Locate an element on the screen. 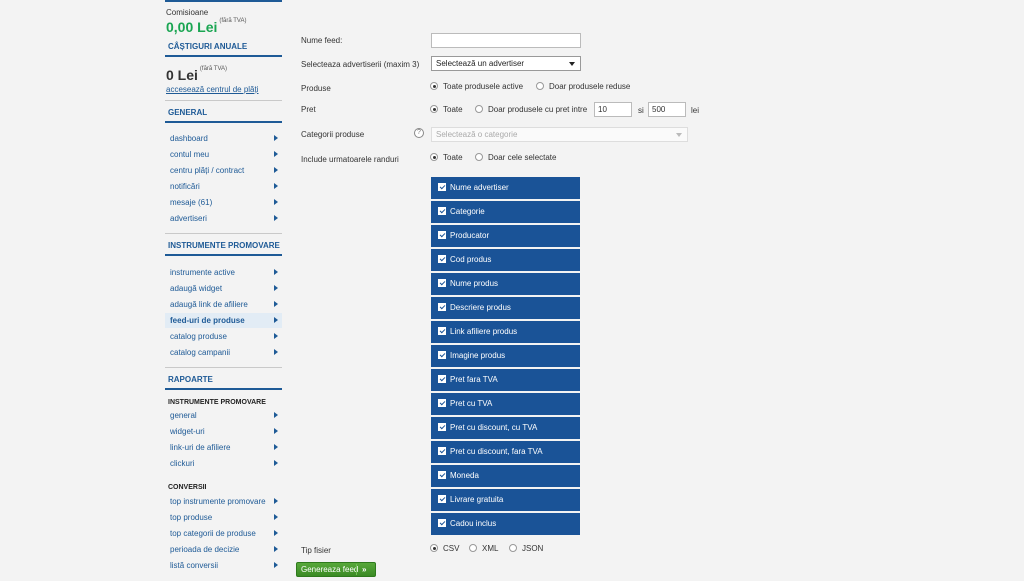  rows-all-option: Toate is located at coordinates (446, 158).